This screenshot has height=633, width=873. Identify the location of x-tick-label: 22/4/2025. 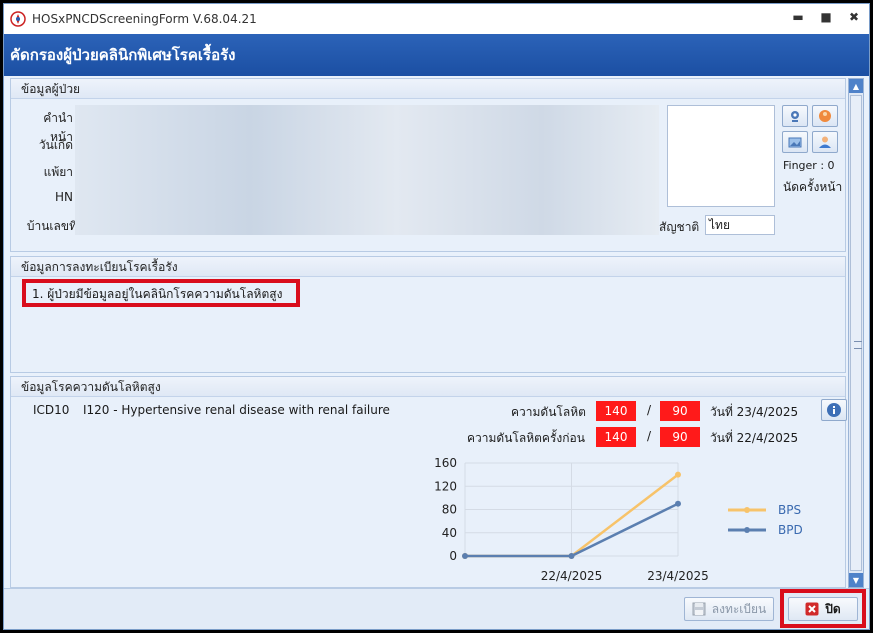
(572, 576).